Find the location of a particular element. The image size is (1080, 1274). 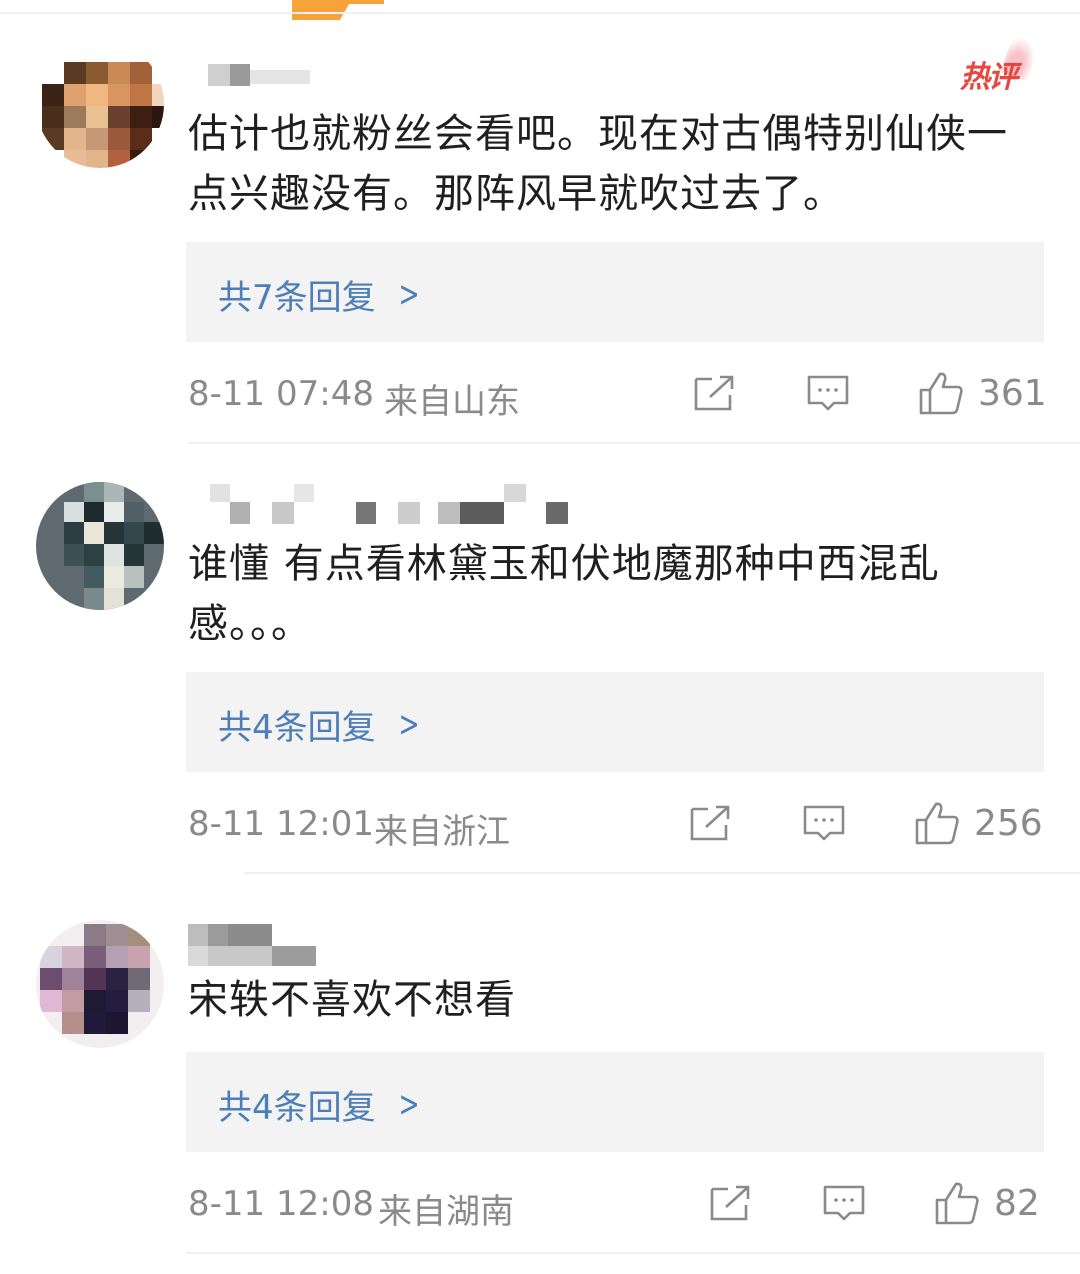

comment-meta: 8-11 12:08 来自湖南 82 is located at coordinates (618, 1206).